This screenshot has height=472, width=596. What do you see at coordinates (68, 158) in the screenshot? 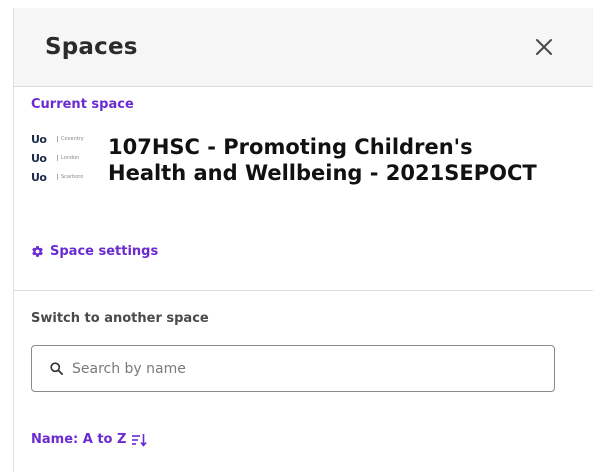
I see `logo-city: London` at bounding box center [68, 158].